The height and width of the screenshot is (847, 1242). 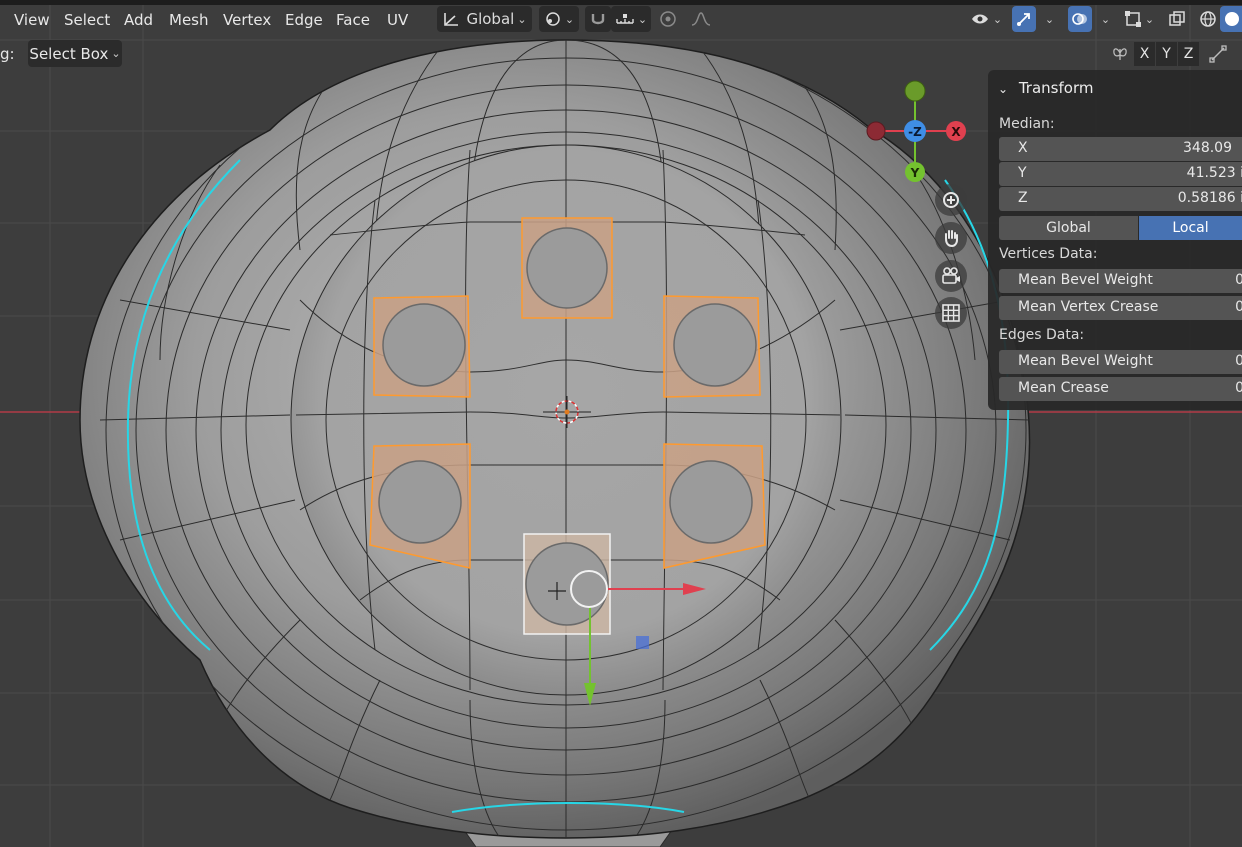 I want to click on space-global-button: Global, so click(x=1068, y=228).